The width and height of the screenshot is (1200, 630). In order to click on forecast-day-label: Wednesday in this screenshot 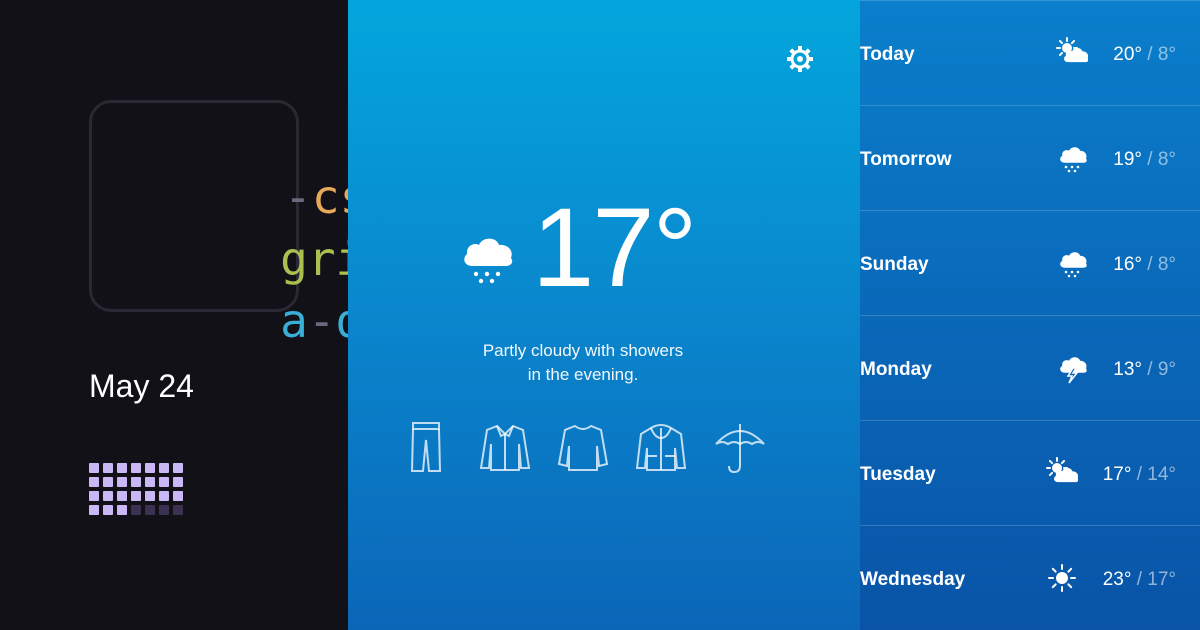, I will do `click(913, 579)`.